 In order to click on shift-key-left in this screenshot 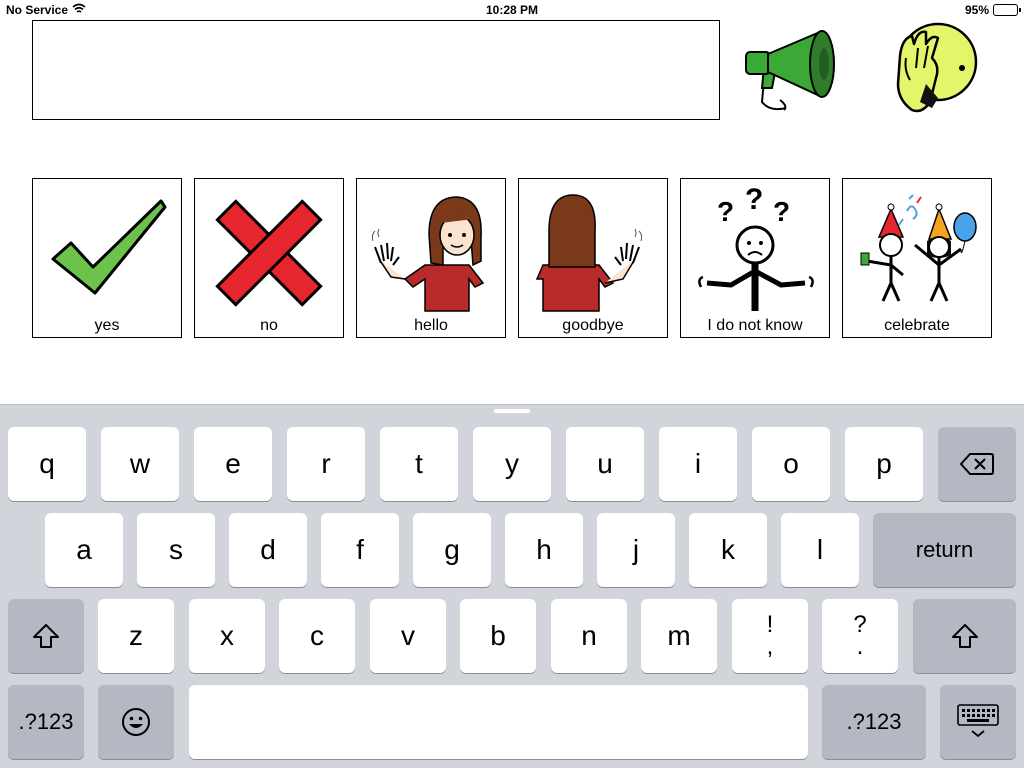, I will do `click(46, 636)`.